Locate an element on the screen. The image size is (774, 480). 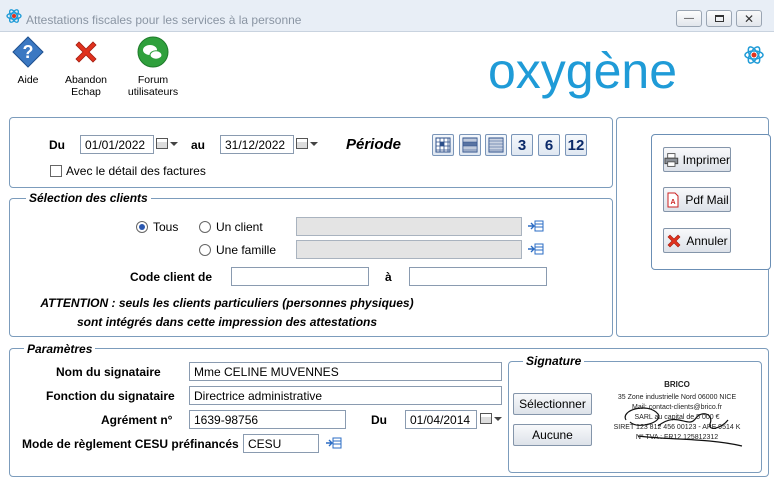
oxygene-atom-icon is located at coordinates (754, 55).